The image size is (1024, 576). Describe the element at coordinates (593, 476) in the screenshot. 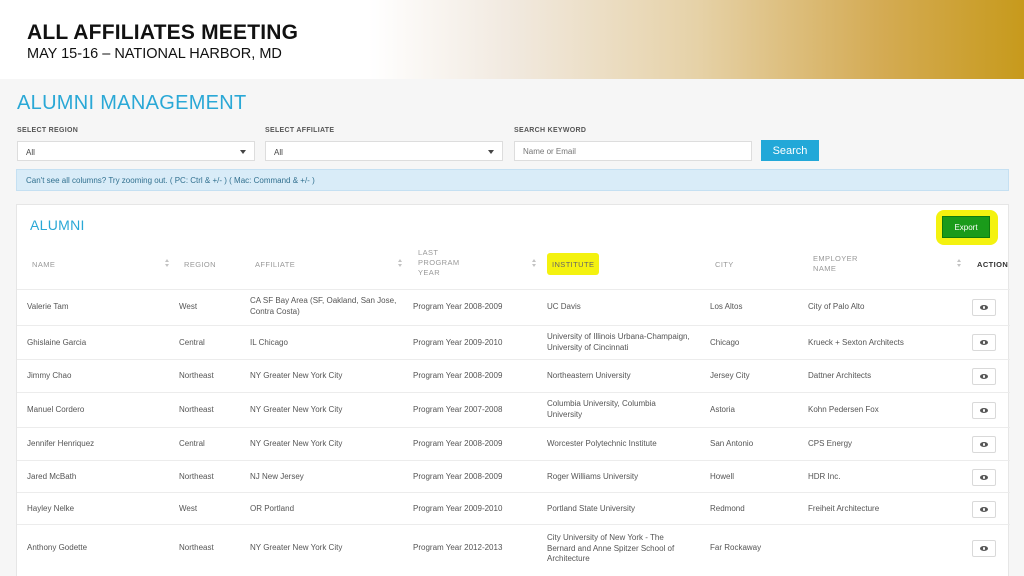

I see `cell-institute: Roger Williams University` at that location.